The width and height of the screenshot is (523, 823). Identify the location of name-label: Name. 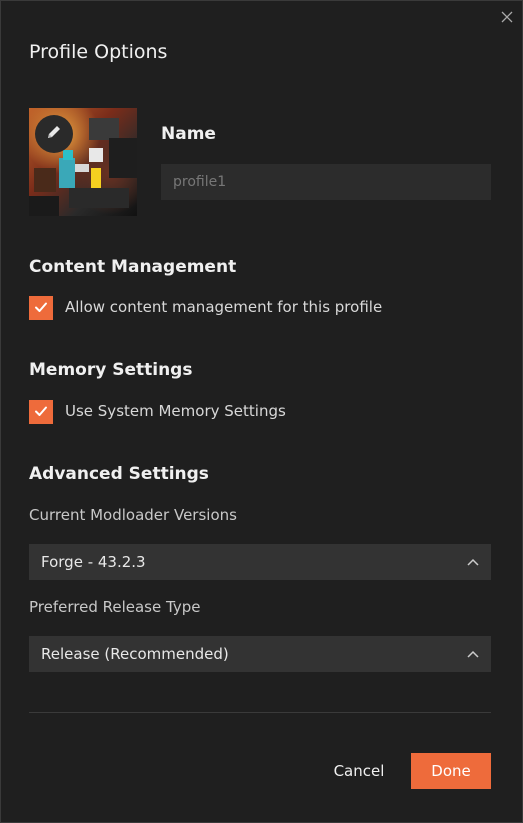
(188, 134).